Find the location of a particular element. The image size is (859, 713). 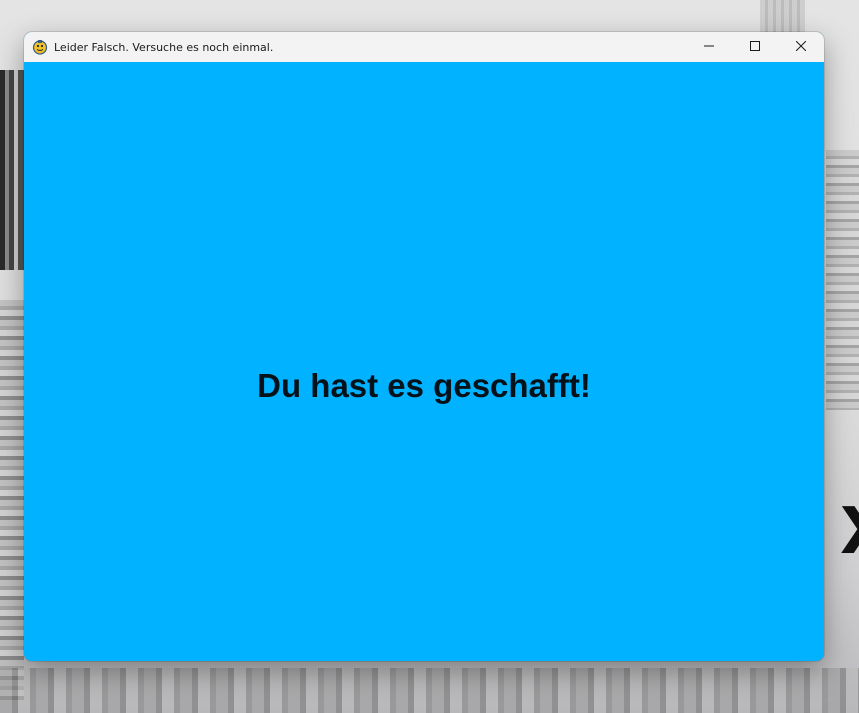

minimize-button is located at coordinates (709, 47).